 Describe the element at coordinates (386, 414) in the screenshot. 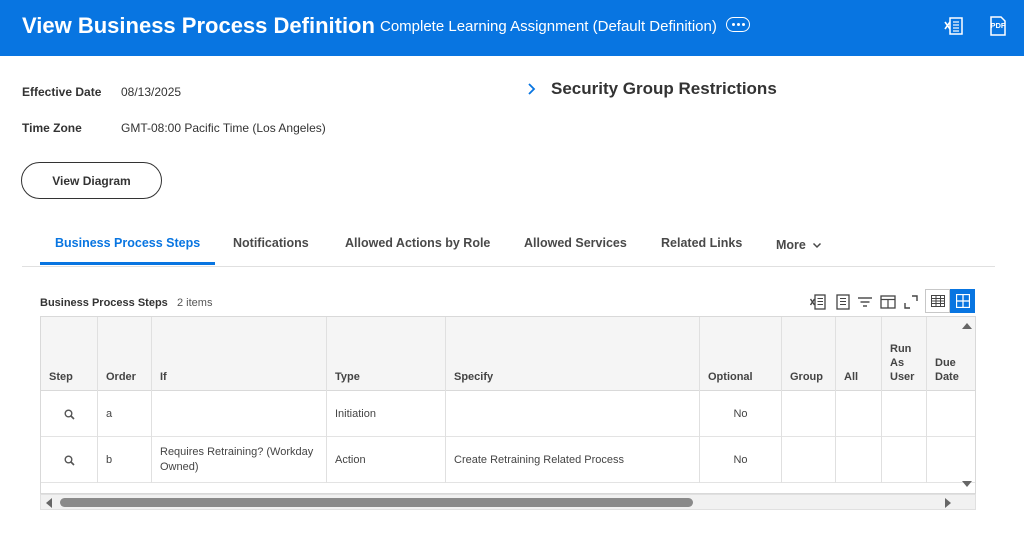

I see `type-cell: Initiation` at that location.